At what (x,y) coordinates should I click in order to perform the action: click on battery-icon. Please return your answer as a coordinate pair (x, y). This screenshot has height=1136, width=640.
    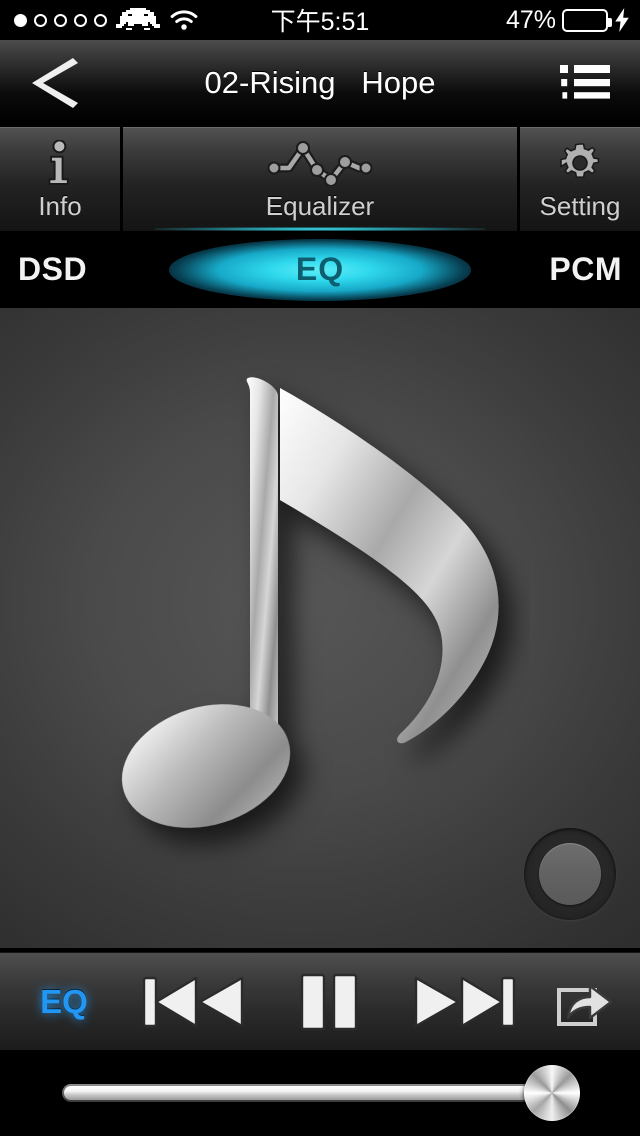
    Looking at the image, I should click on (587, 20).